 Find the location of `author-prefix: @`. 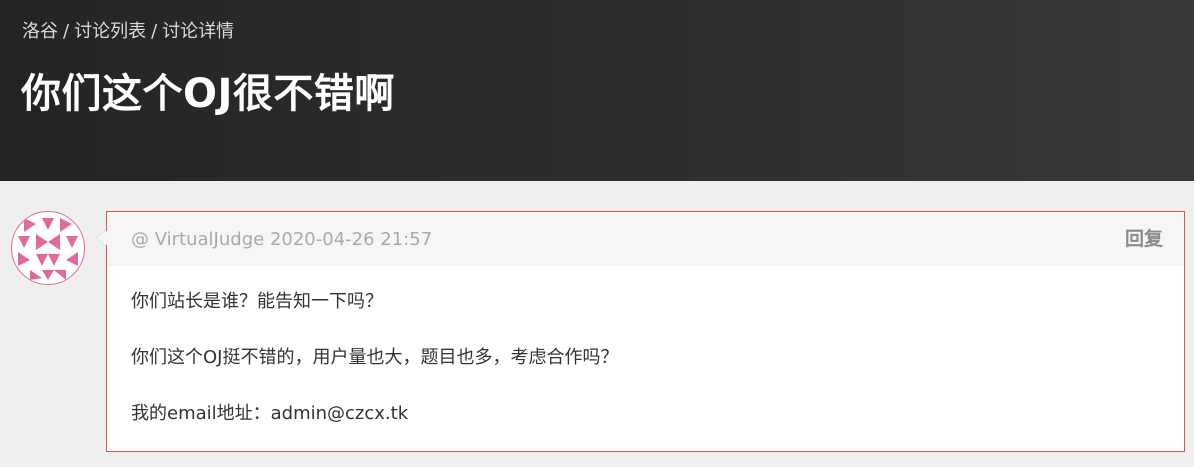

author-prefix: @ is located at coordinates (140, 239).